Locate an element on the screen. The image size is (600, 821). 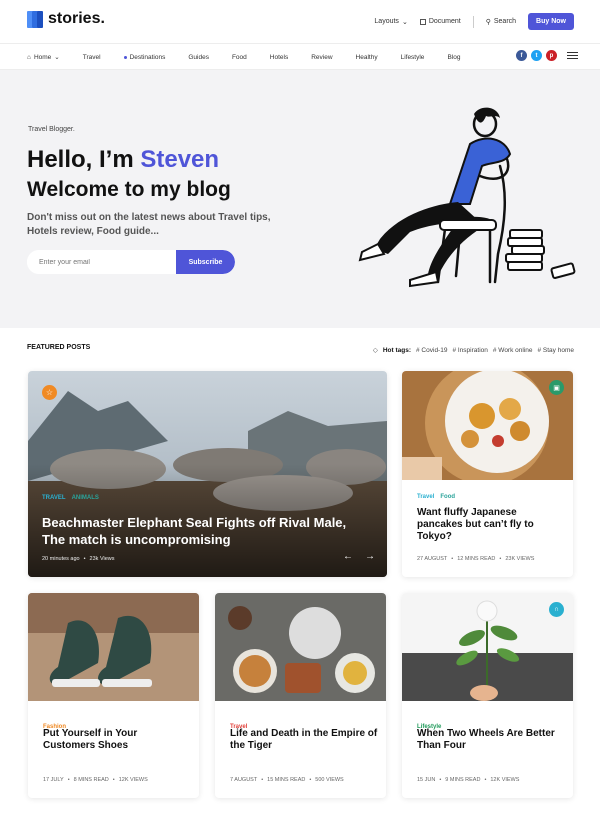
hero-greeting: Hello, I’m Steven is located at coordinates (123, 160).